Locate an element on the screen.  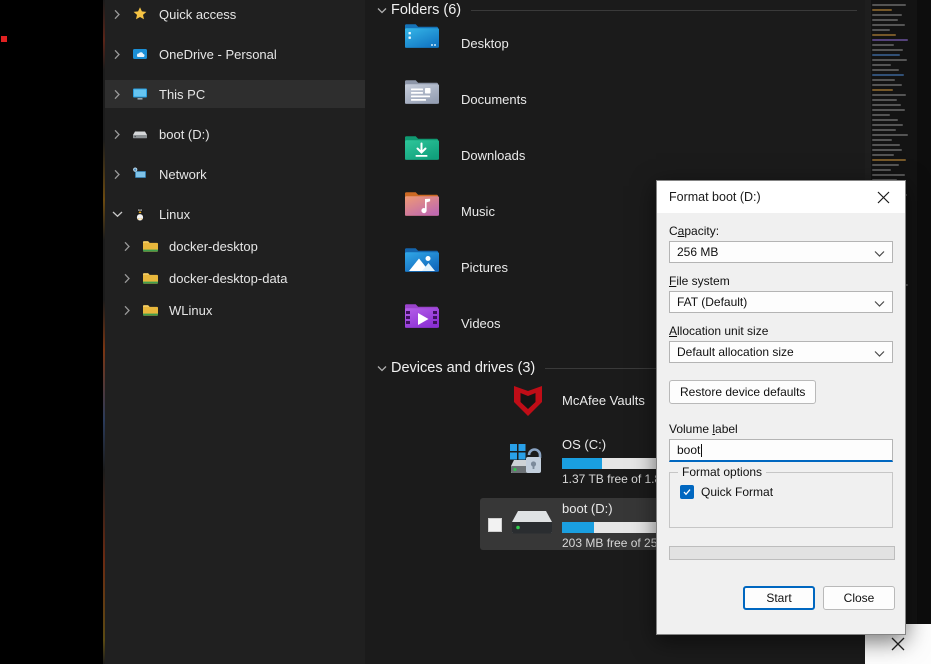
dialog-close-button is located at coordinates (883, 197).